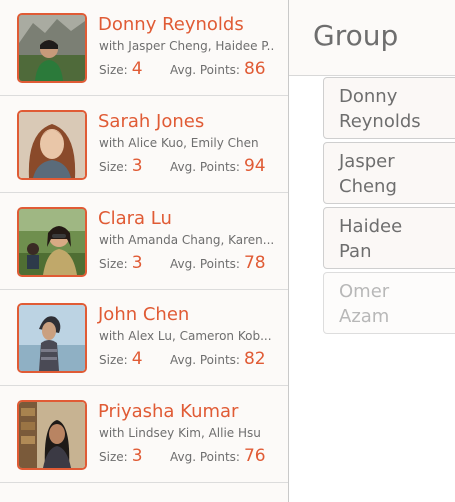 The image size is (455, 502). What do you see at coordinates (254, 456) in the screenshot?
I see `avg-points-value: 76` at bounding box center [254, 456].